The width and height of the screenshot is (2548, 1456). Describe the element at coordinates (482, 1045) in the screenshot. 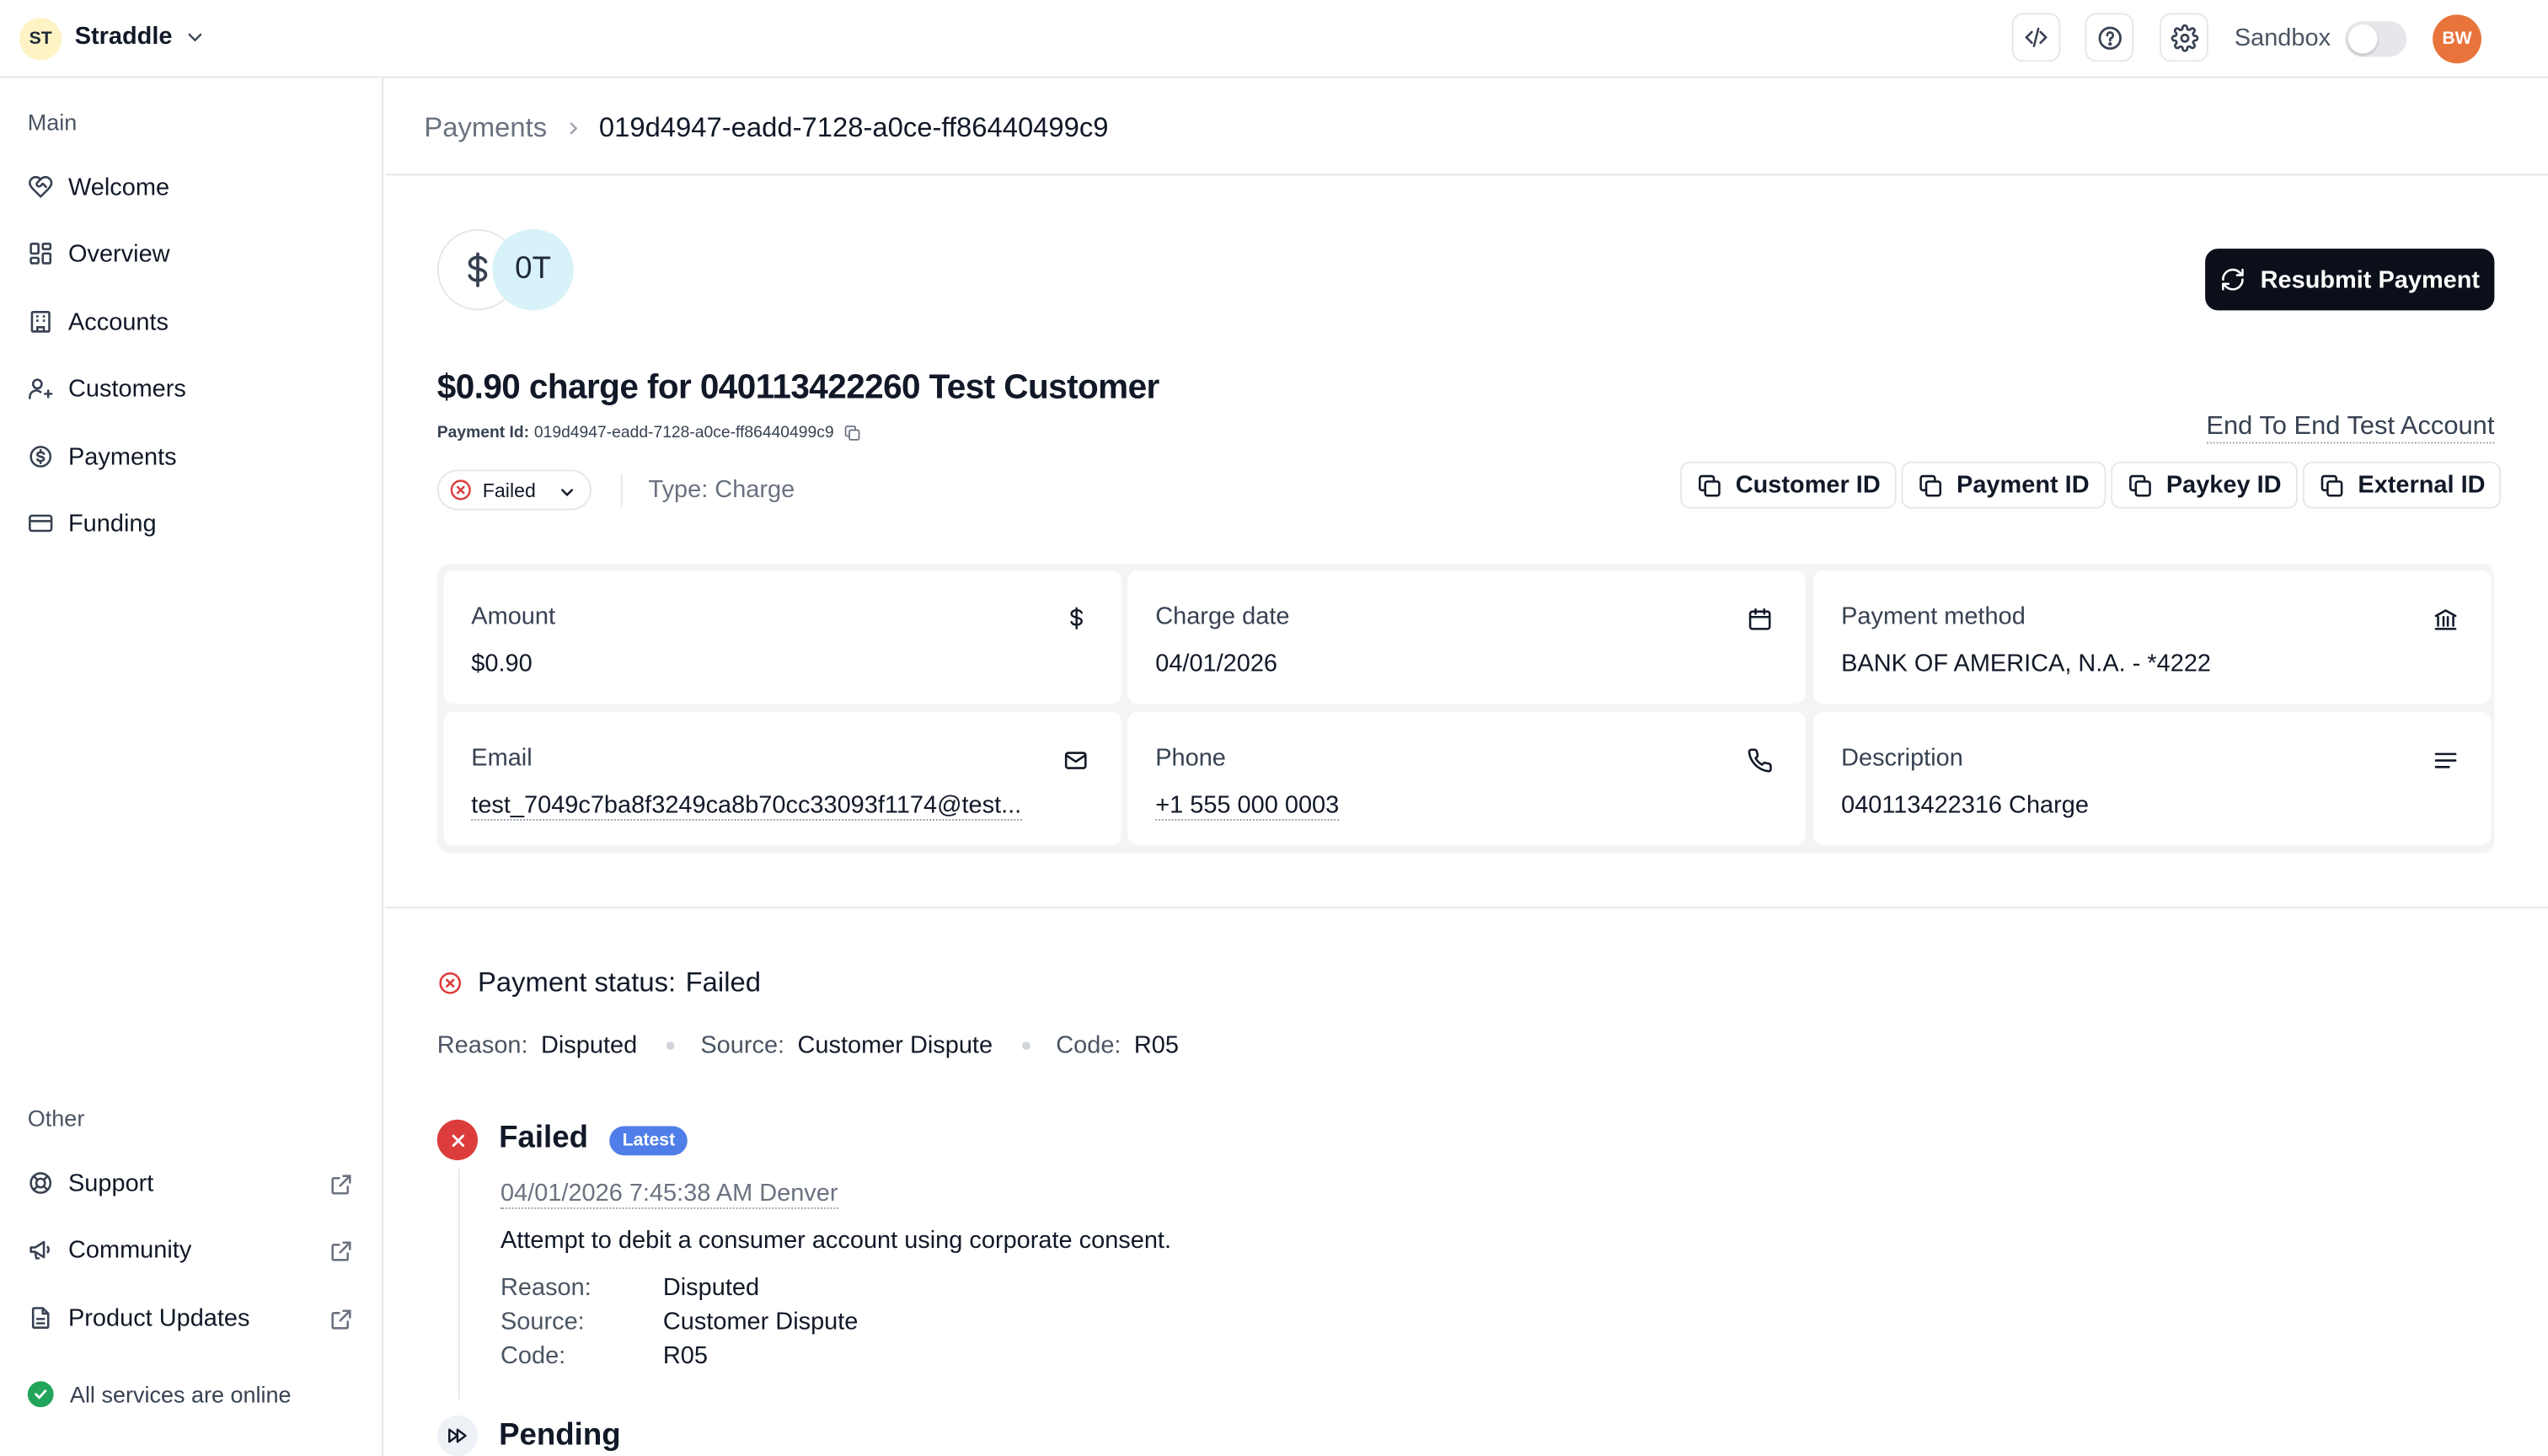

I see `reason-key: Reason:` at that location.